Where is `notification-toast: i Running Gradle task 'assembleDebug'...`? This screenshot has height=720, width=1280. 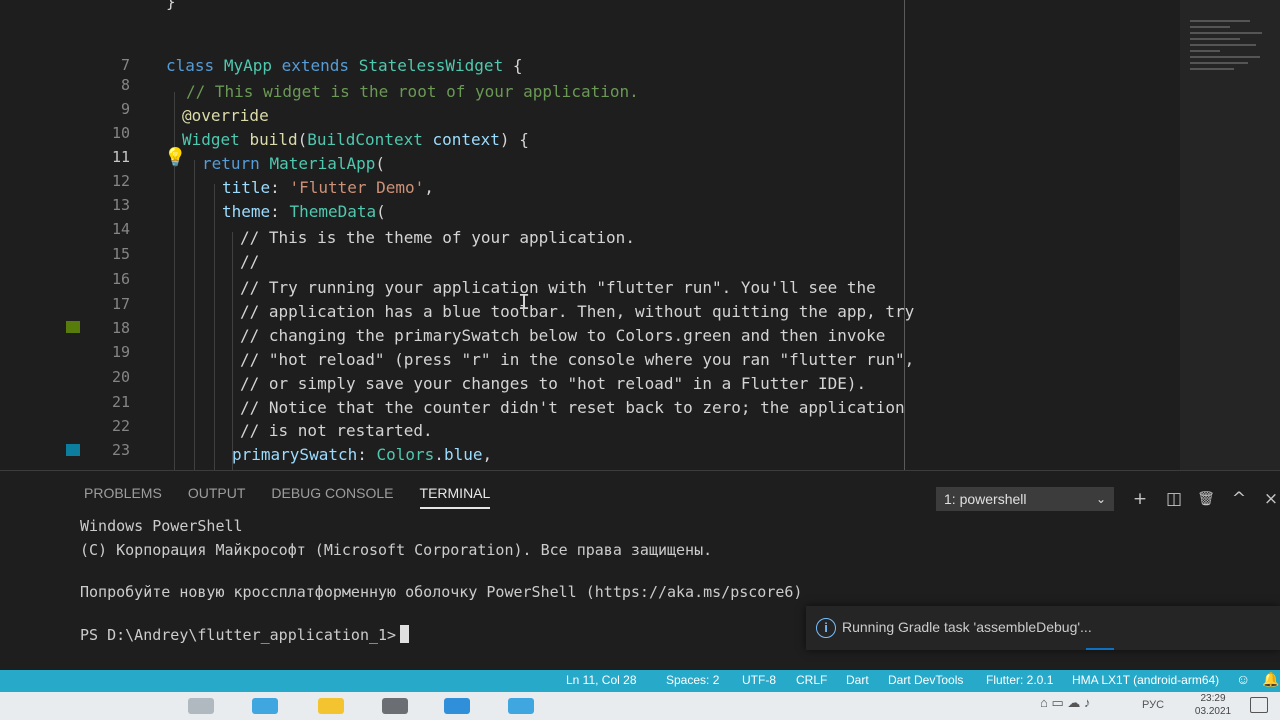
notification-toast: i Running Gradle task 'assembleDebug'... is located at coordinates (1043, 628).